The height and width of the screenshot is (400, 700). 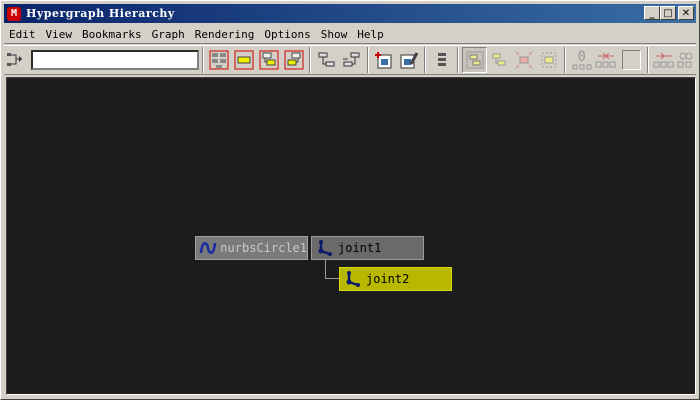 What do you see at coordinates (334, 34) in the screenshot?
I see `menu-show: Show` at bounding box center [334, 34].